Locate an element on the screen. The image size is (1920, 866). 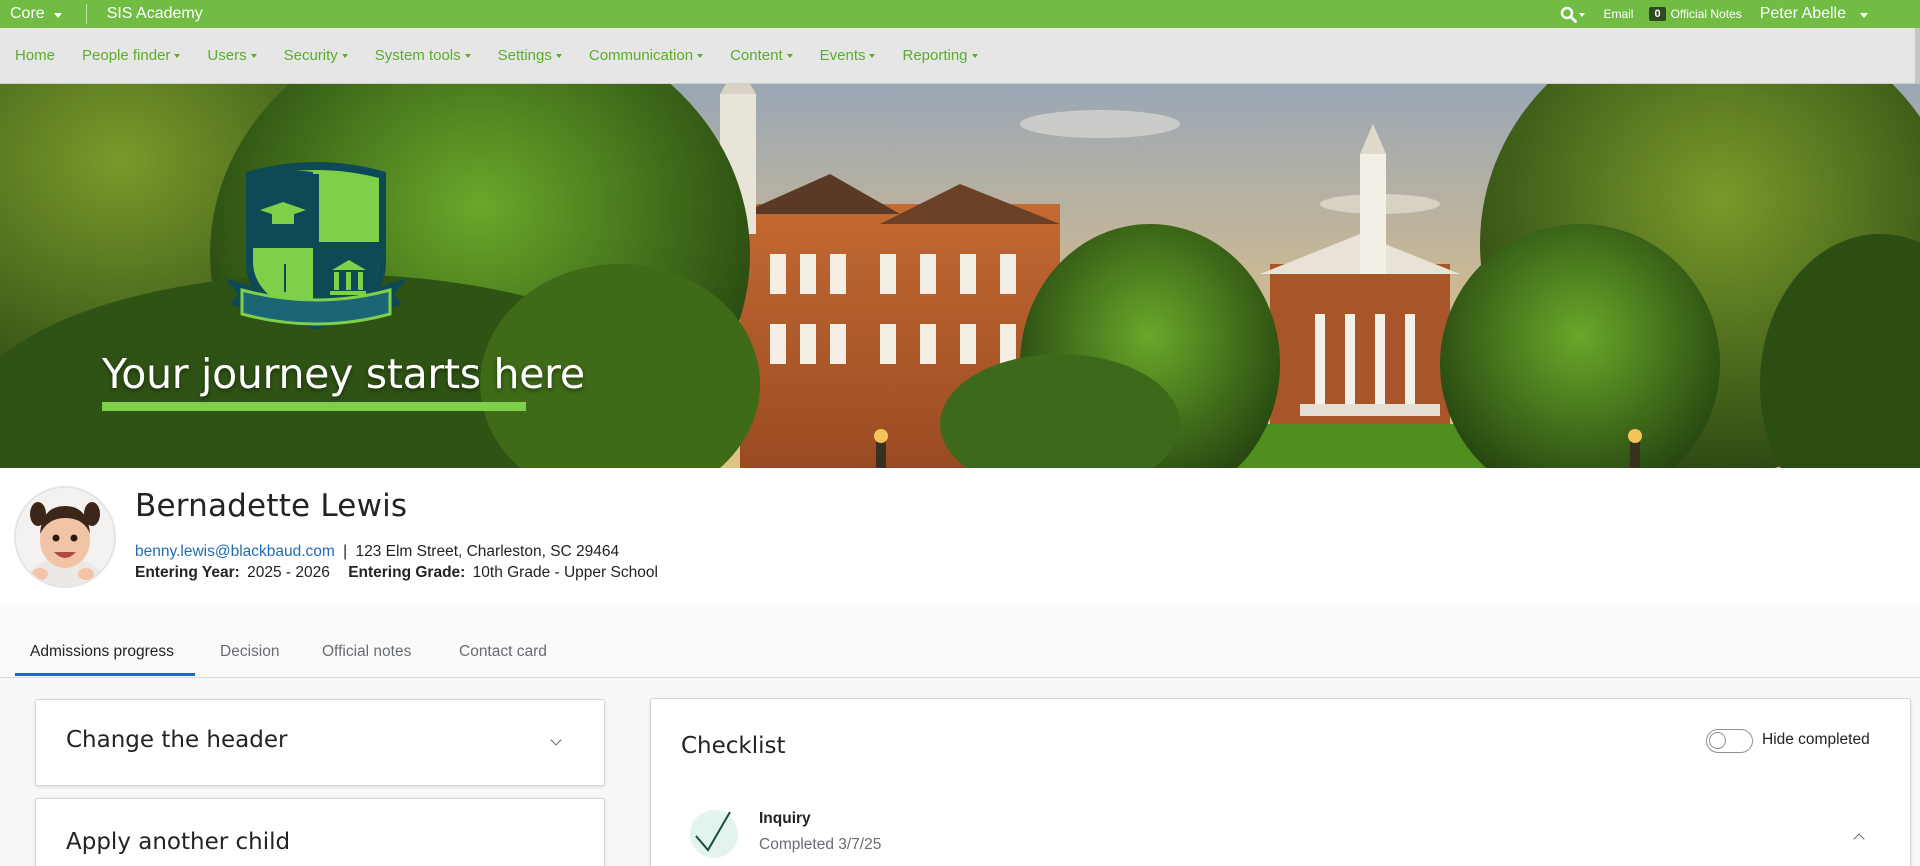
checklist-item-status is located at coordinates (714, 834).